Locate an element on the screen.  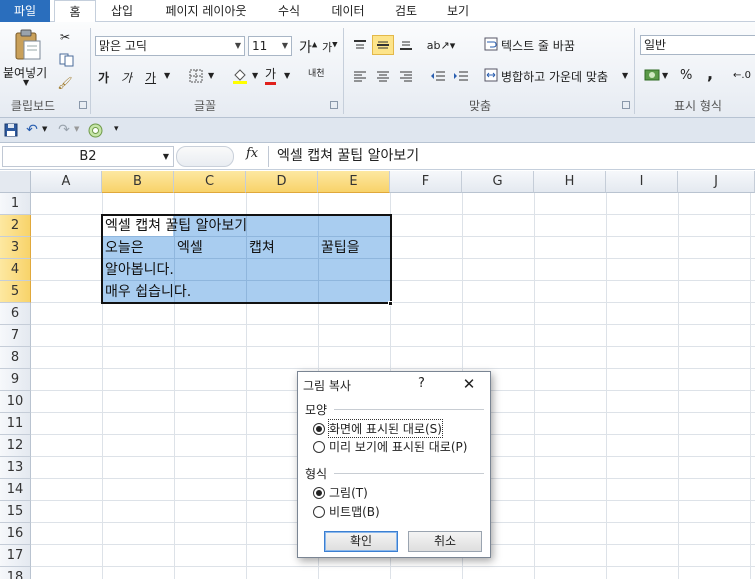
cancel-button: 취소 is located at coordinates (445, 541).